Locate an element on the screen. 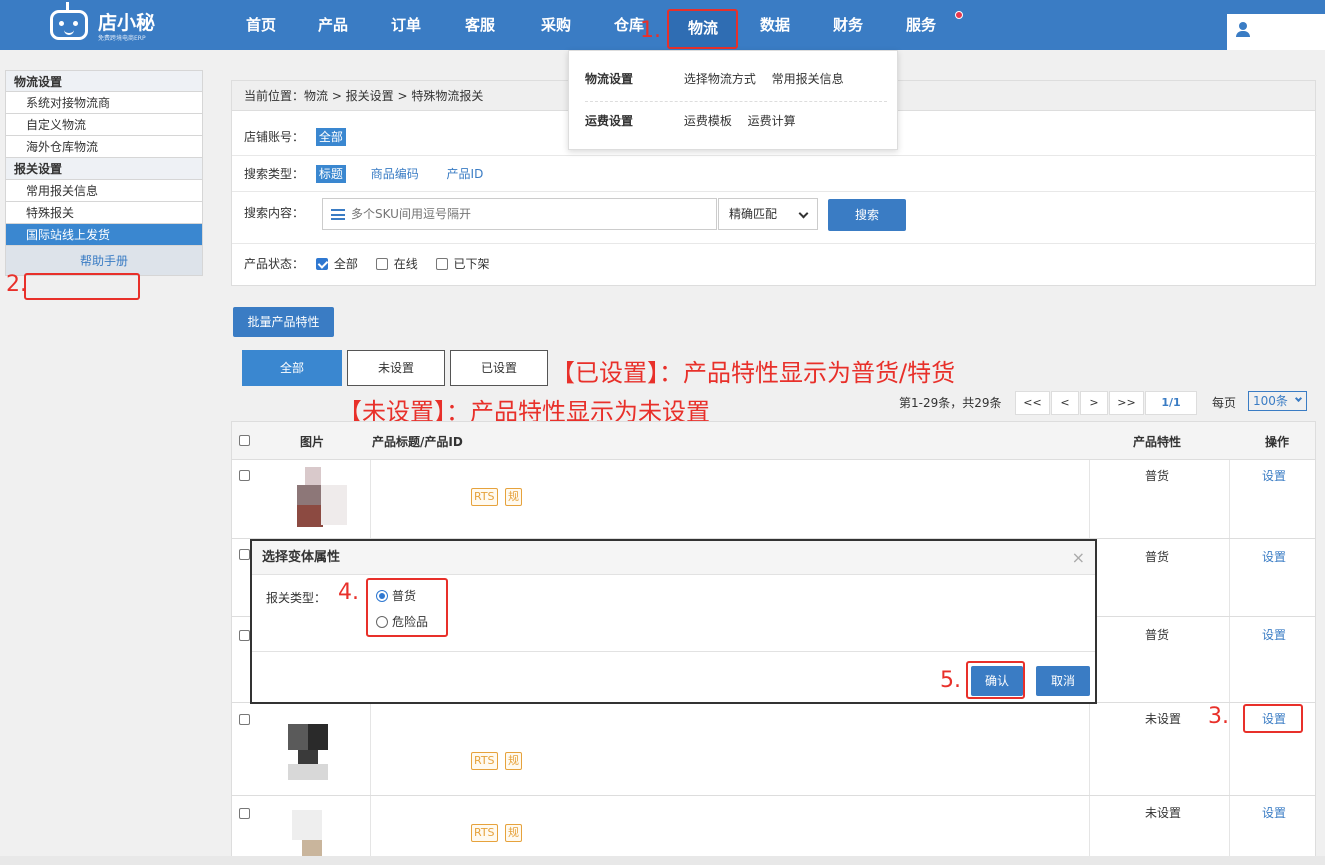 This screenshot has width=1325, height=865. type-title: 标题 is located at coordinates (330, 174).